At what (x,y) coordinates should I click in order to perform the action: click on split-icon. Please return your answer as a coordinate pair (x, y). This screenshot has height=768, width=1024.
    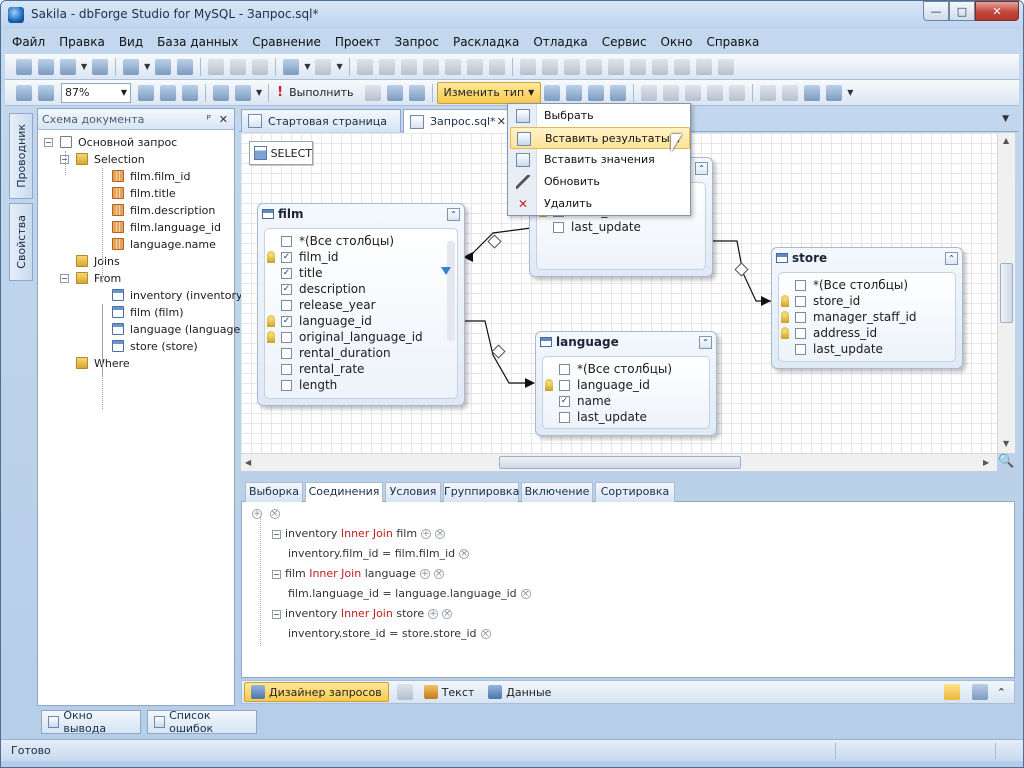
    Looking at the image, I should click on (404, 692).